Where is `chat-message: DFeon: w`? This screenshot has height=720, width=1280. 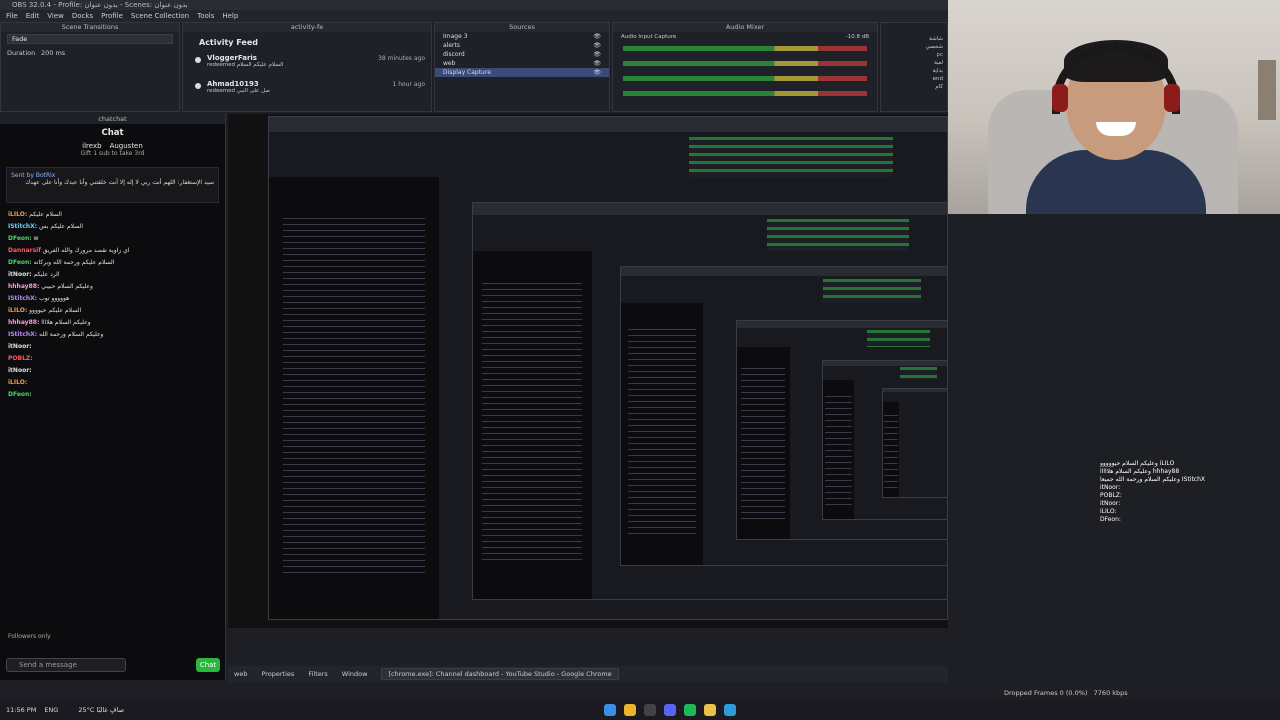 chat-message: DFeon: w is located at coordinates (23, 238).